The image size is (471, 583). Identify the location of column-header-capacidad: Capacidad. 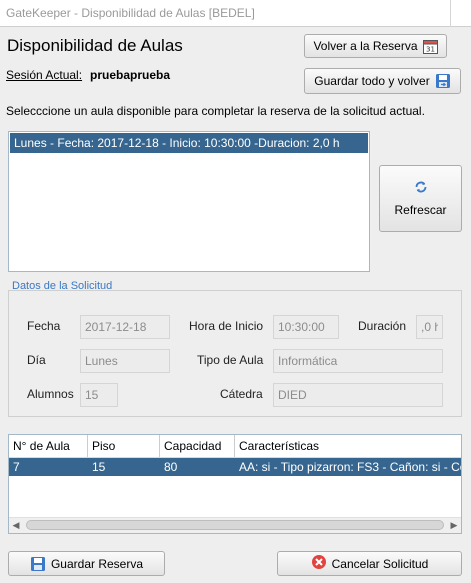
(197, 446).